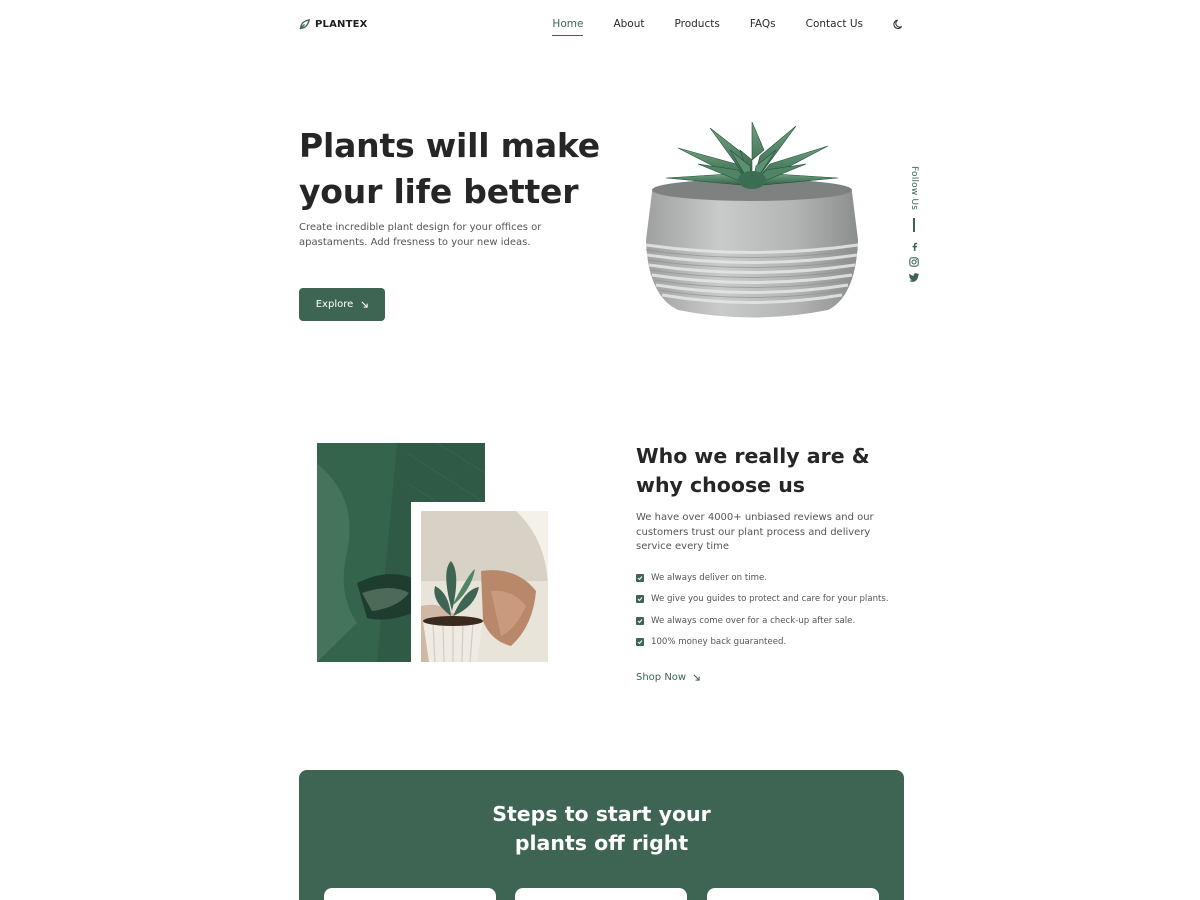  What do you see at coordinates (914, 247) in the screenshot?
I see `facebook-icon` at bounding box center [914, 247].